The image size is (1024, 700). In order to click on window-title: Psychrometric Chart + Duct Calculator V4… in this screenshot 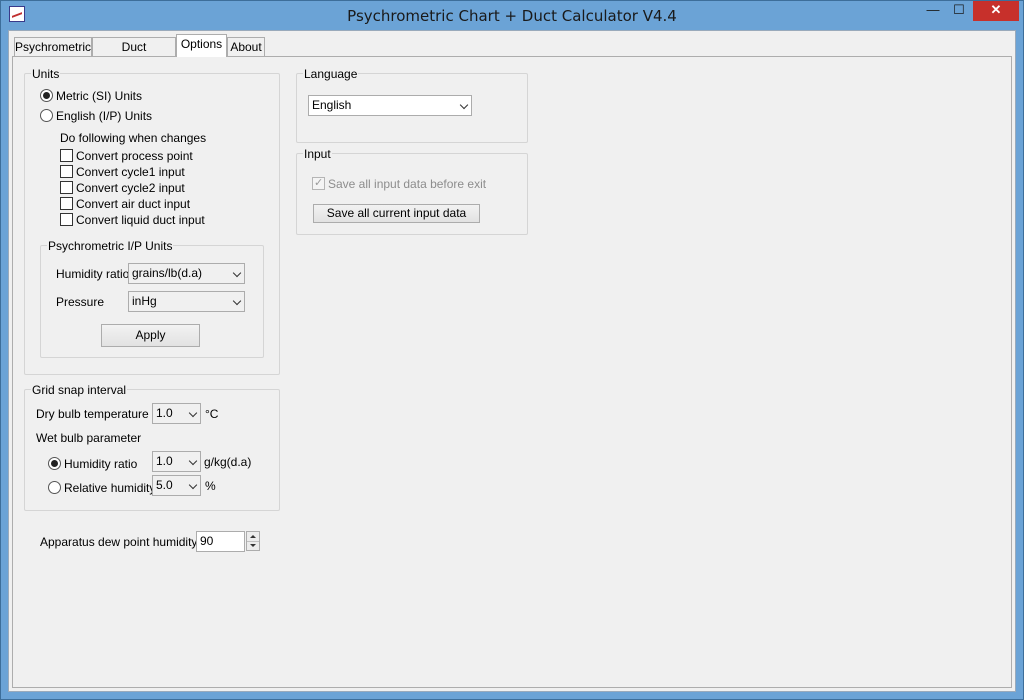, I will do `click(512, 16)`.